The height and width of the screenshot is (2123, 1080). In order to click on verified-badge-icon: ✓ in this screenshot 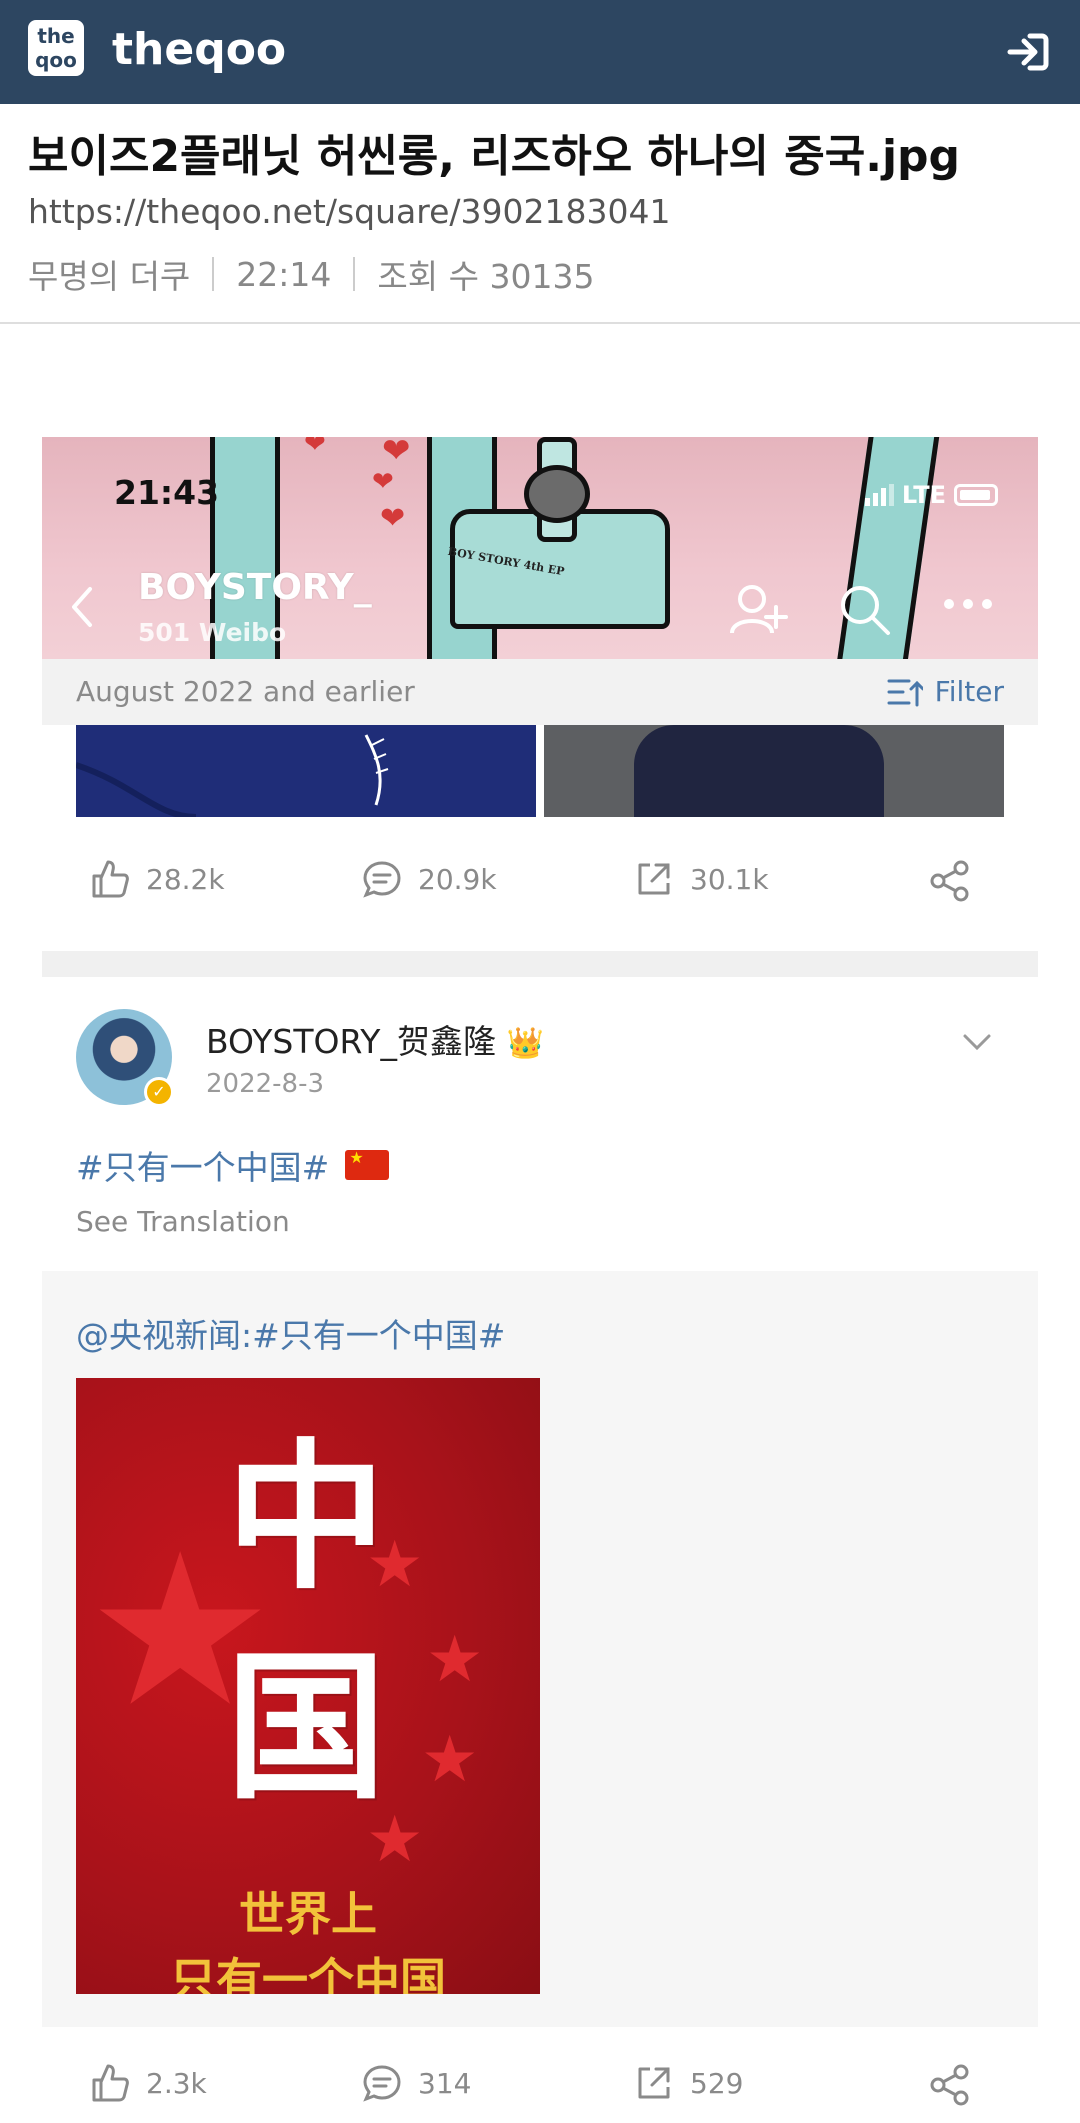, I will do `click(159, 1092)`.